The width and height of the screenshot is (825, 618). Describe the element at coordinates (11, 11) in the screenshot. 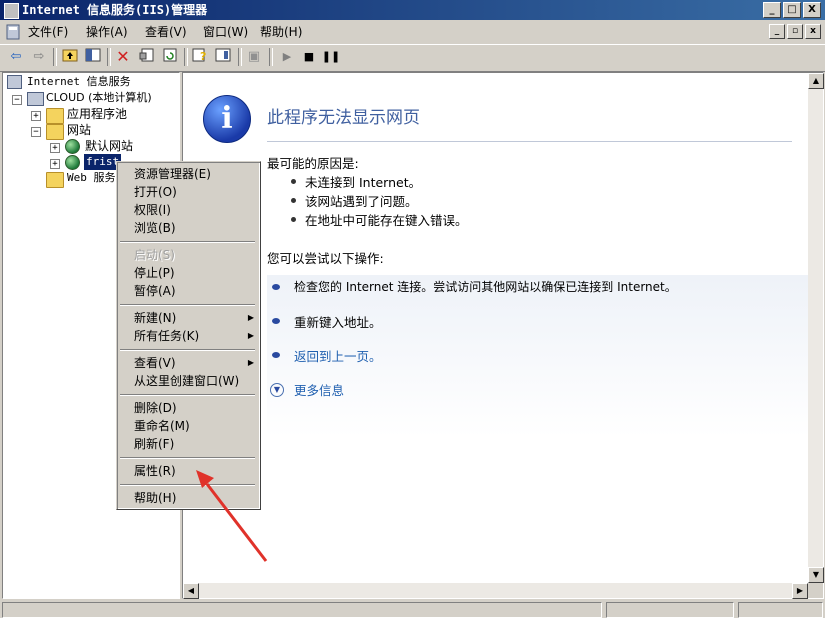

I see `iis-app-icon` at that location.